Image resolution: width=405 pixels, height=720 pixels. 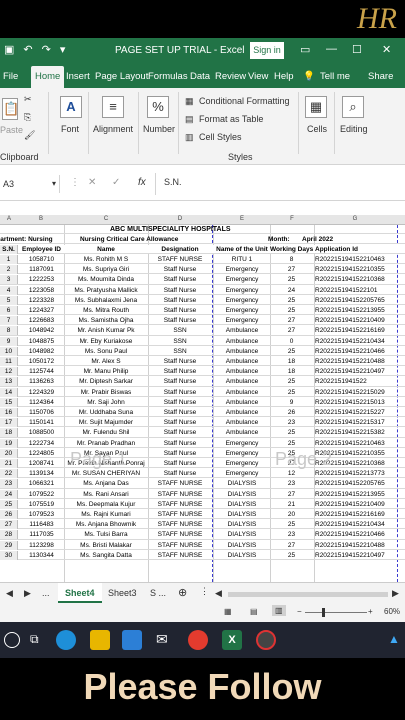 I want to click on allowance-label: Nursing Critical Care Allowance, so click(x=145, y=239).